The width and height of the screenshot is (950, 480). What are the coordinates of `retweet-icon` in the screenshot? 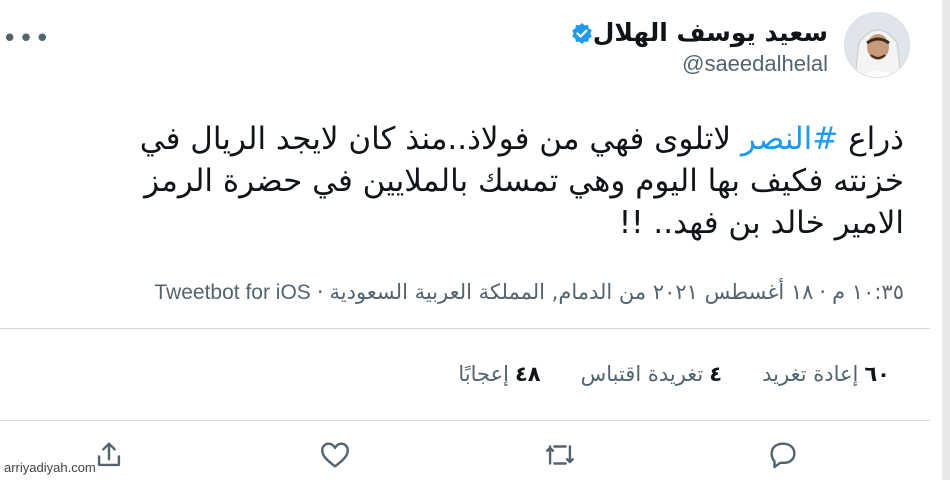 It's located at (560, 455).